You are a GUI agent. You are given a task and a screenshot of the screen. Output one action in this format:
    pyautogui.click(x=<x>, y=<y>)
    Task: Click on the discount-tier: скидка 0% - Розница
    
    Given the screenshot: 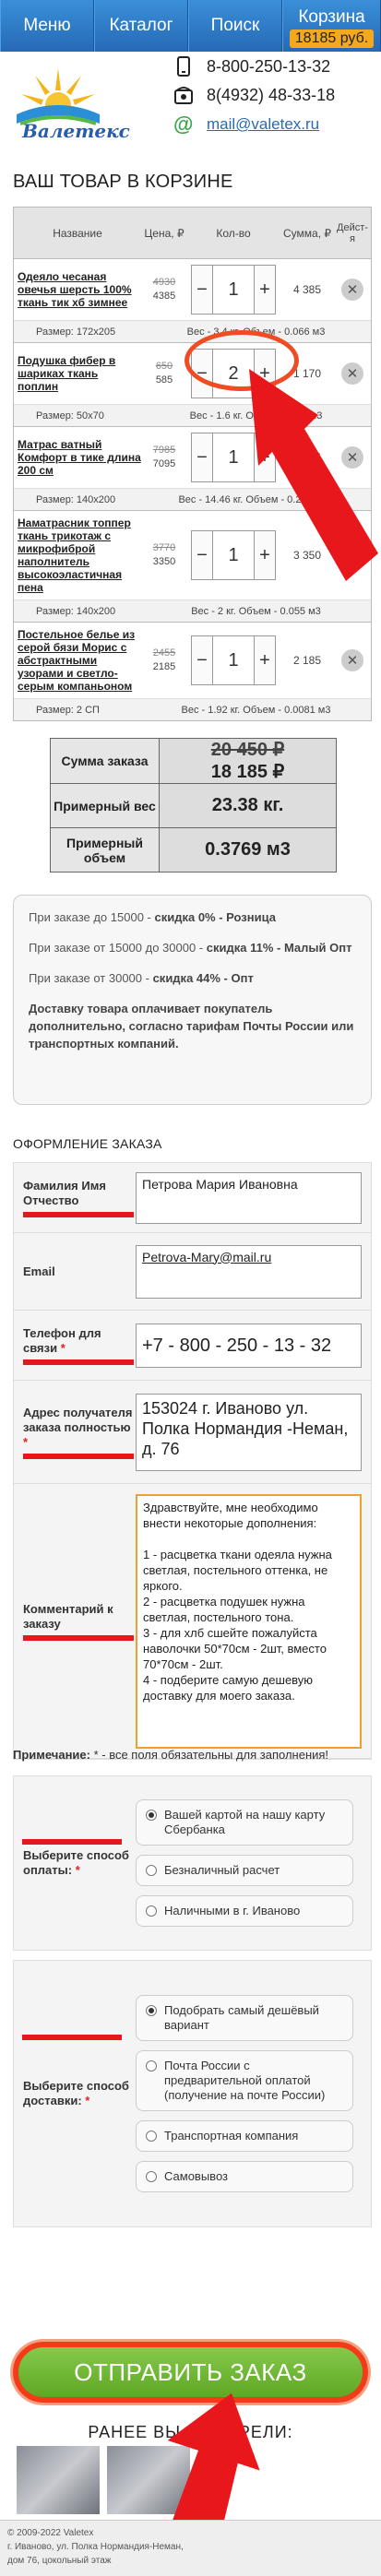 What is the action you would take?
    pyautogui.click(x=215, y=917)
    